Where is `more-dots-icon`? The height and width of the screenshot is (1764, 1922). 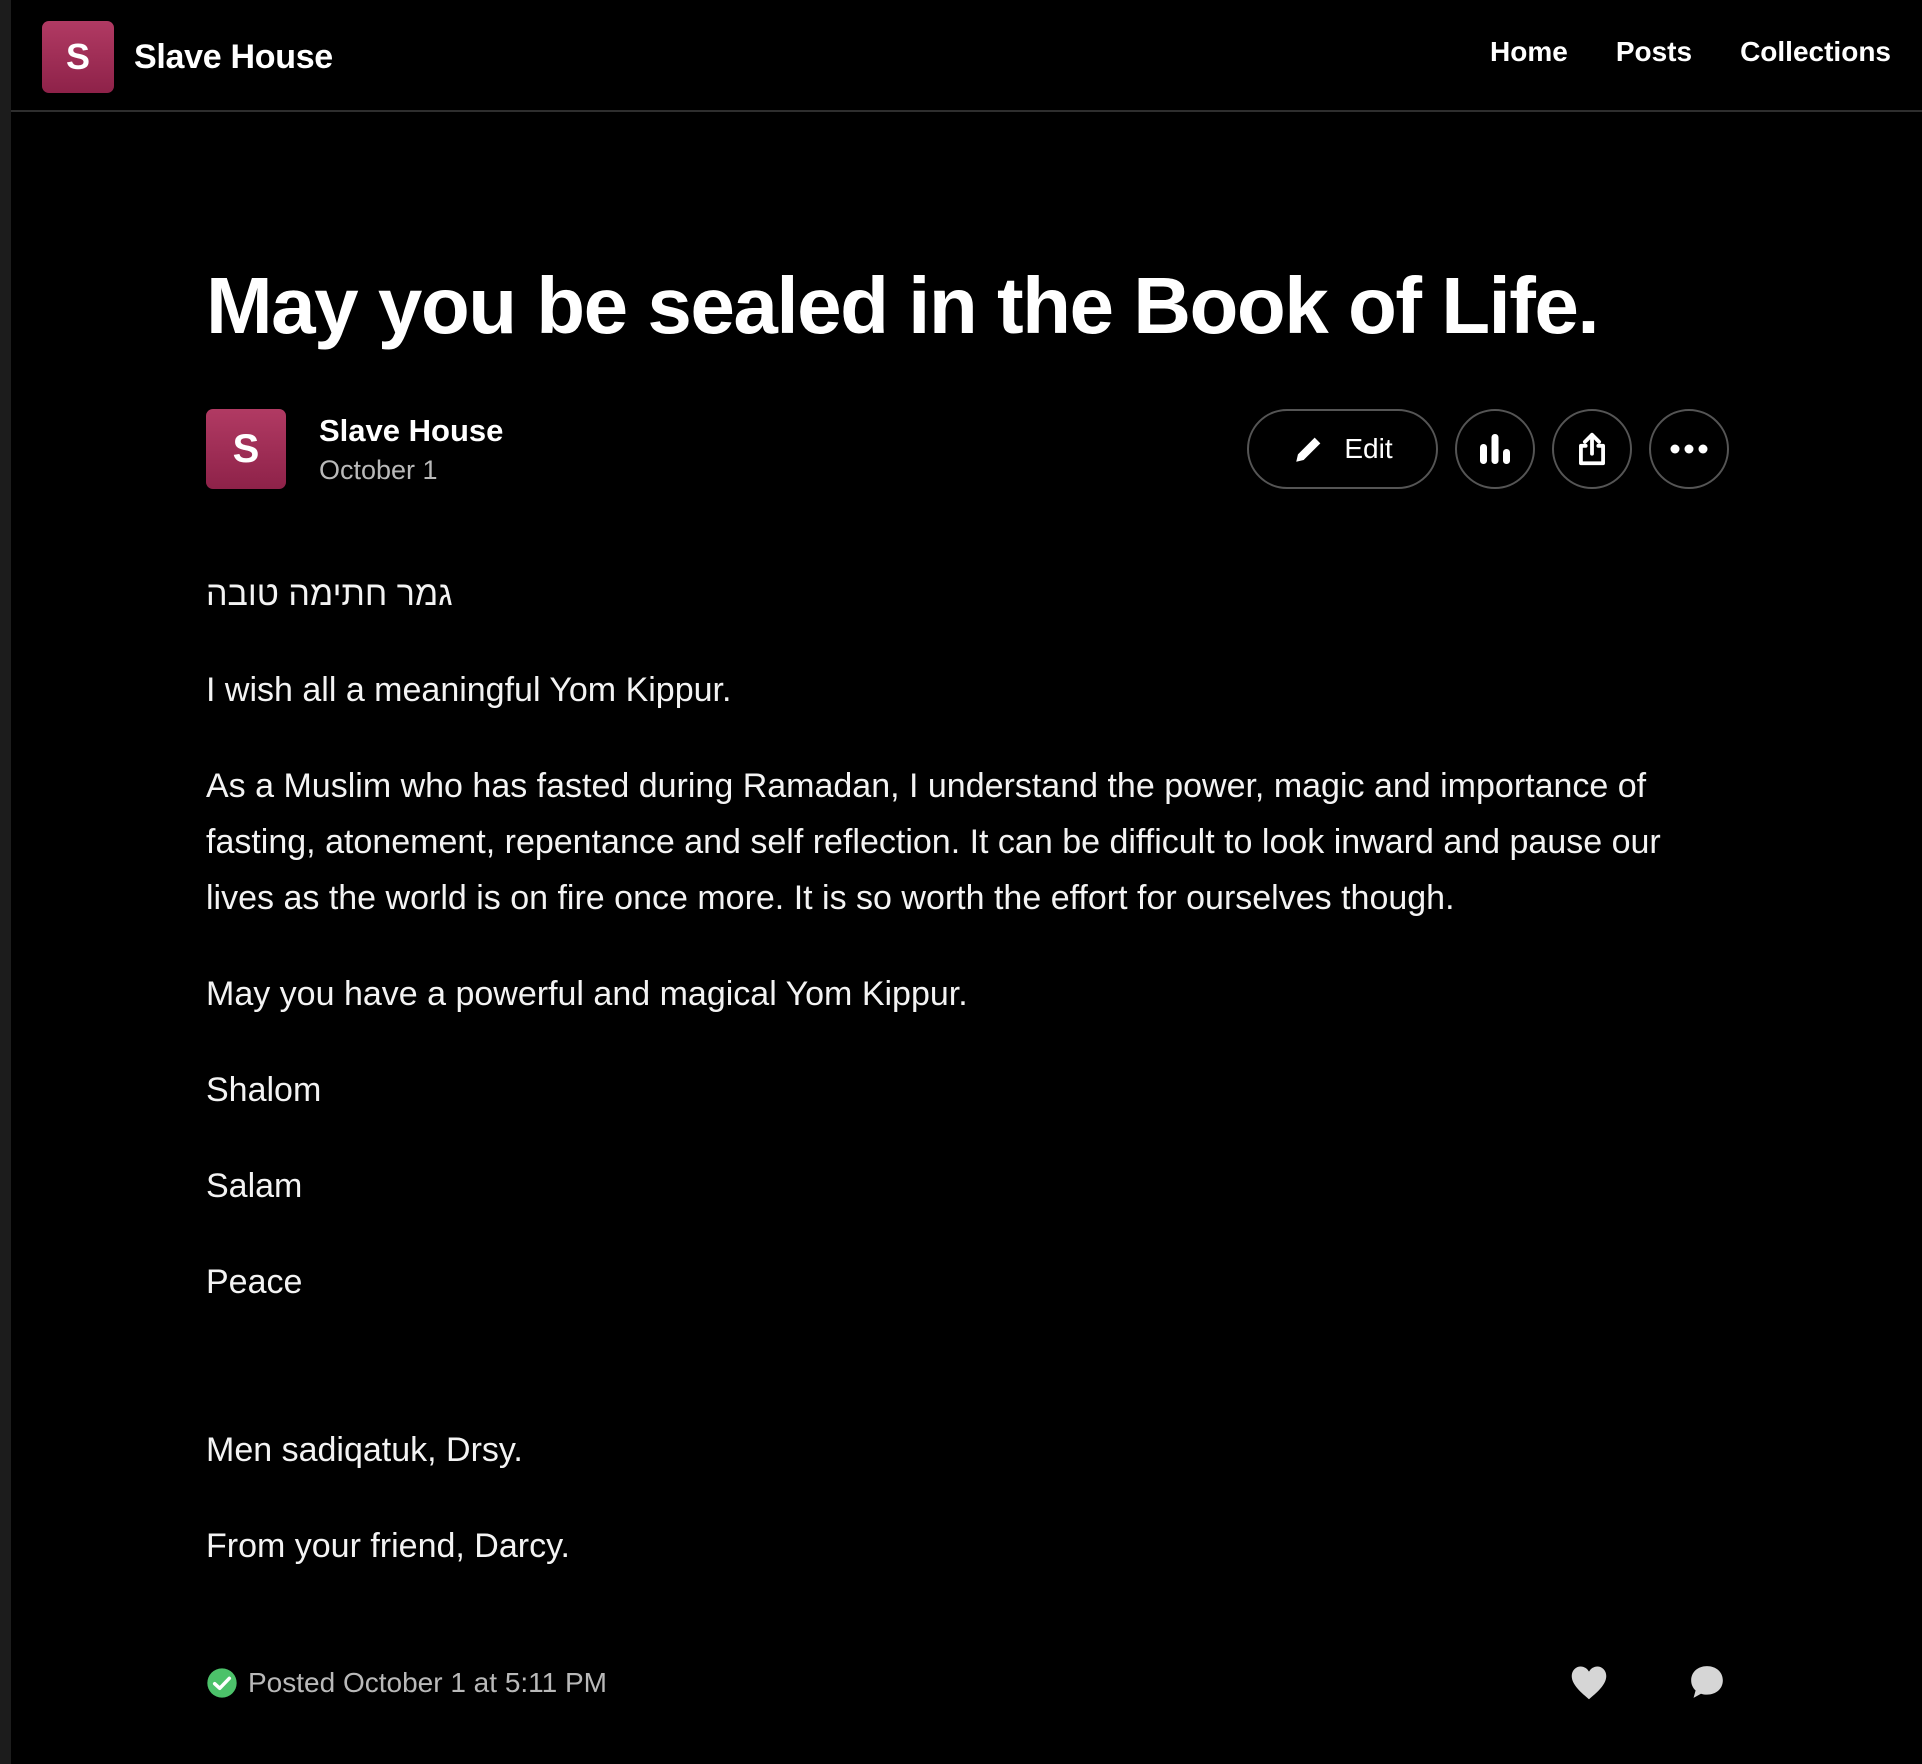 more-dots-icon is located at coordinates (1689, 449).